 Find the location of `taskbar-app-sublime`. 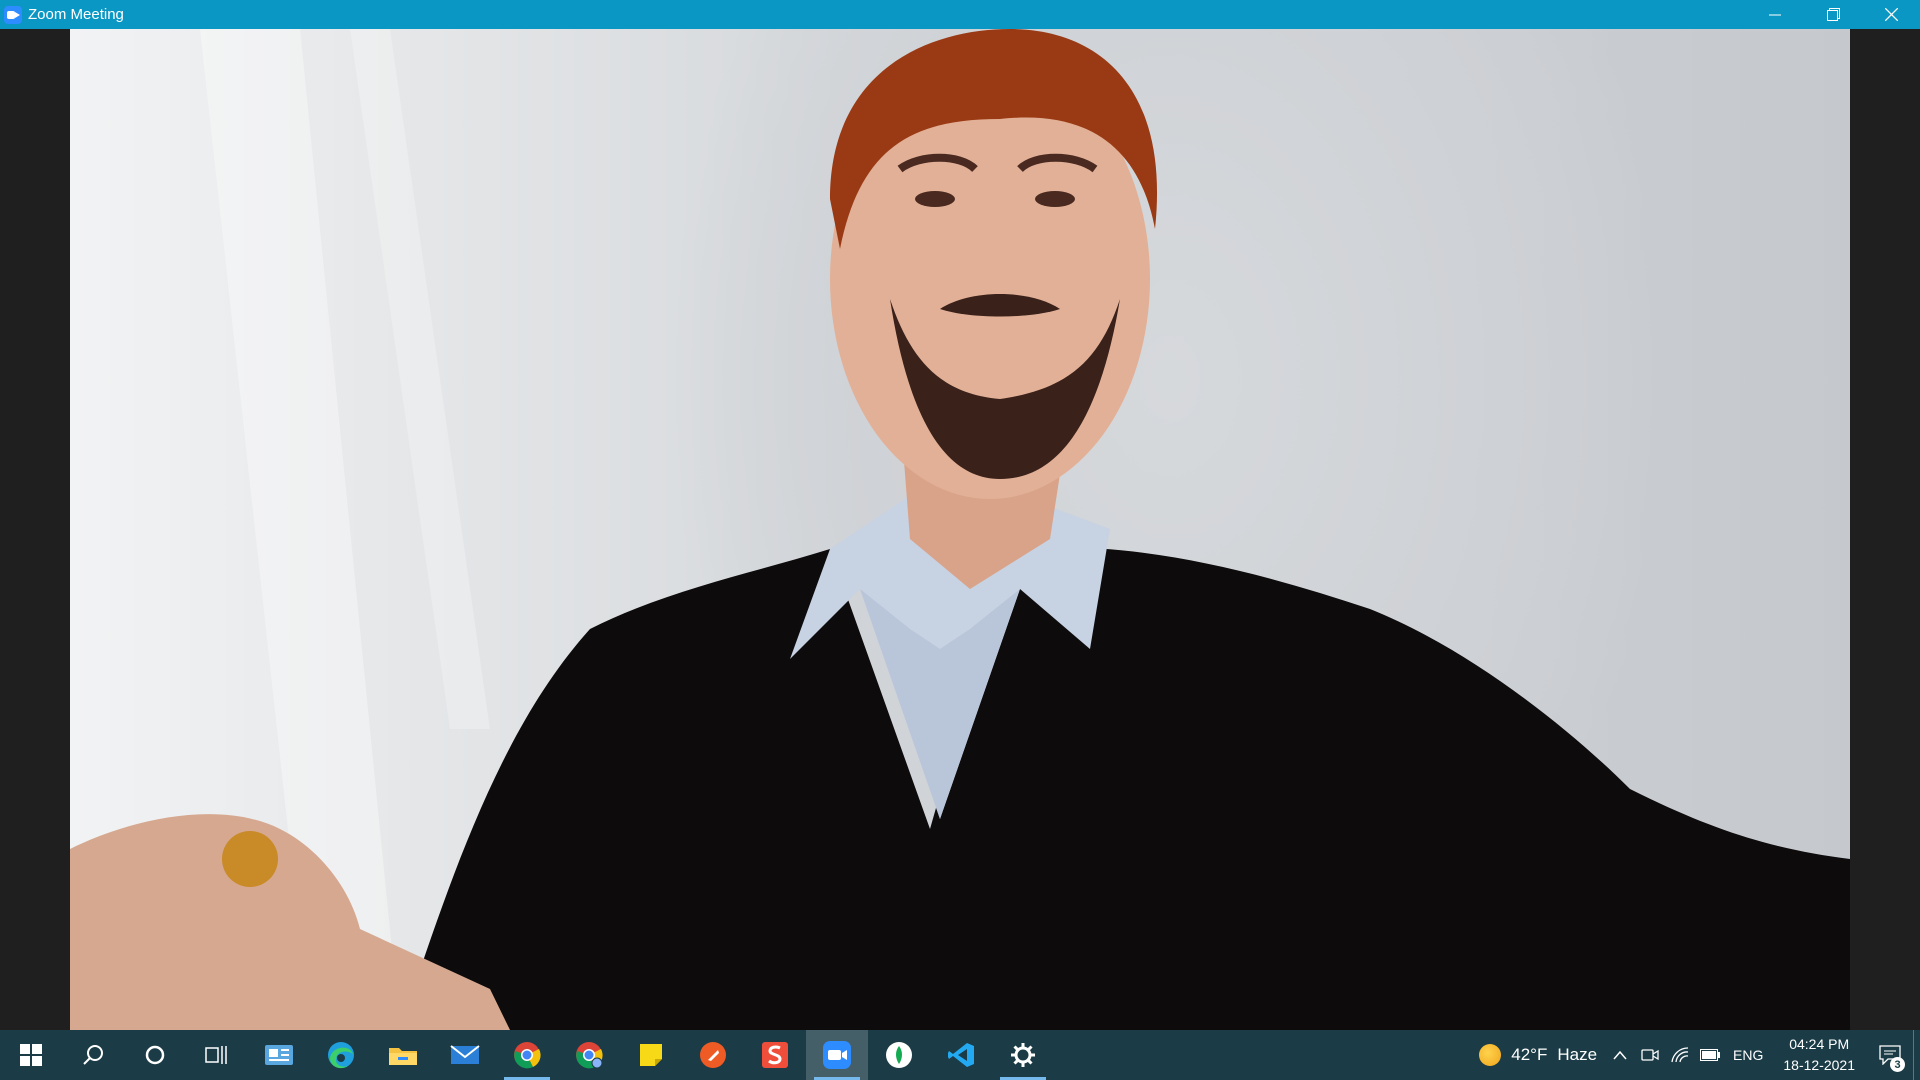

taskbar-app-sublime is located at coordinates (775, 1055).